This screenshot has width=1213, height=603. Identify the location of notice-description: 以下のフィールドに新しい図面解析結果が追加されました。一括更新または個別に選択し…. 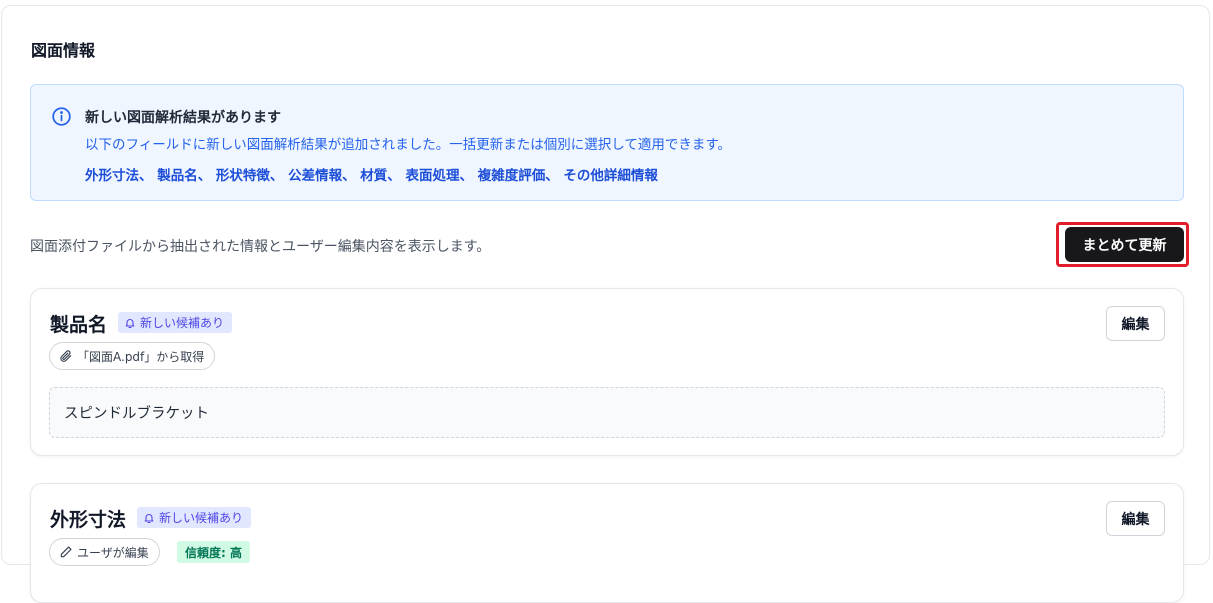
(408, 145).